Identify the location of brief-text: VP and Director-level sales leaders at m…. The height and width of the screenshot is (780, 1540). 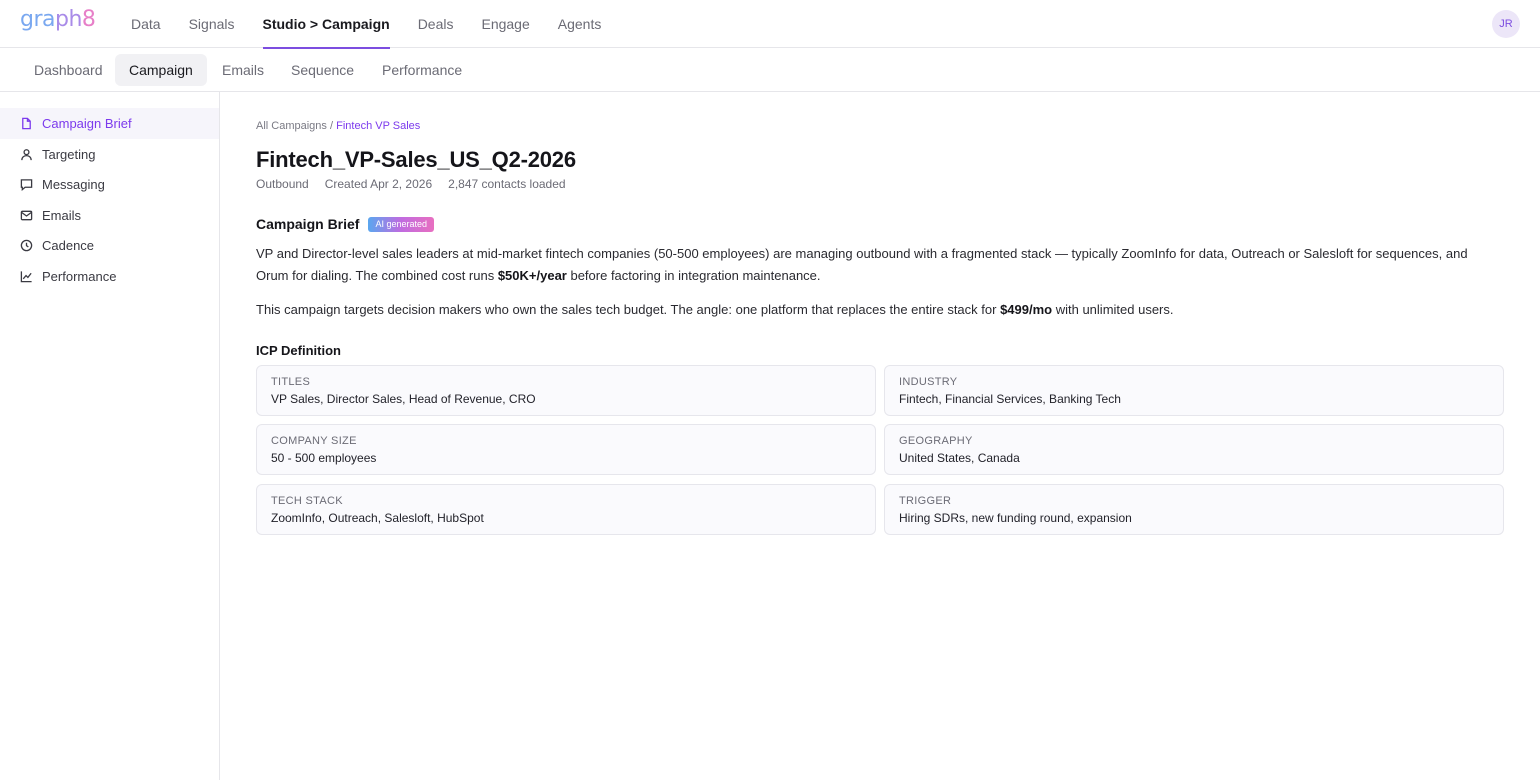
(862, 264).